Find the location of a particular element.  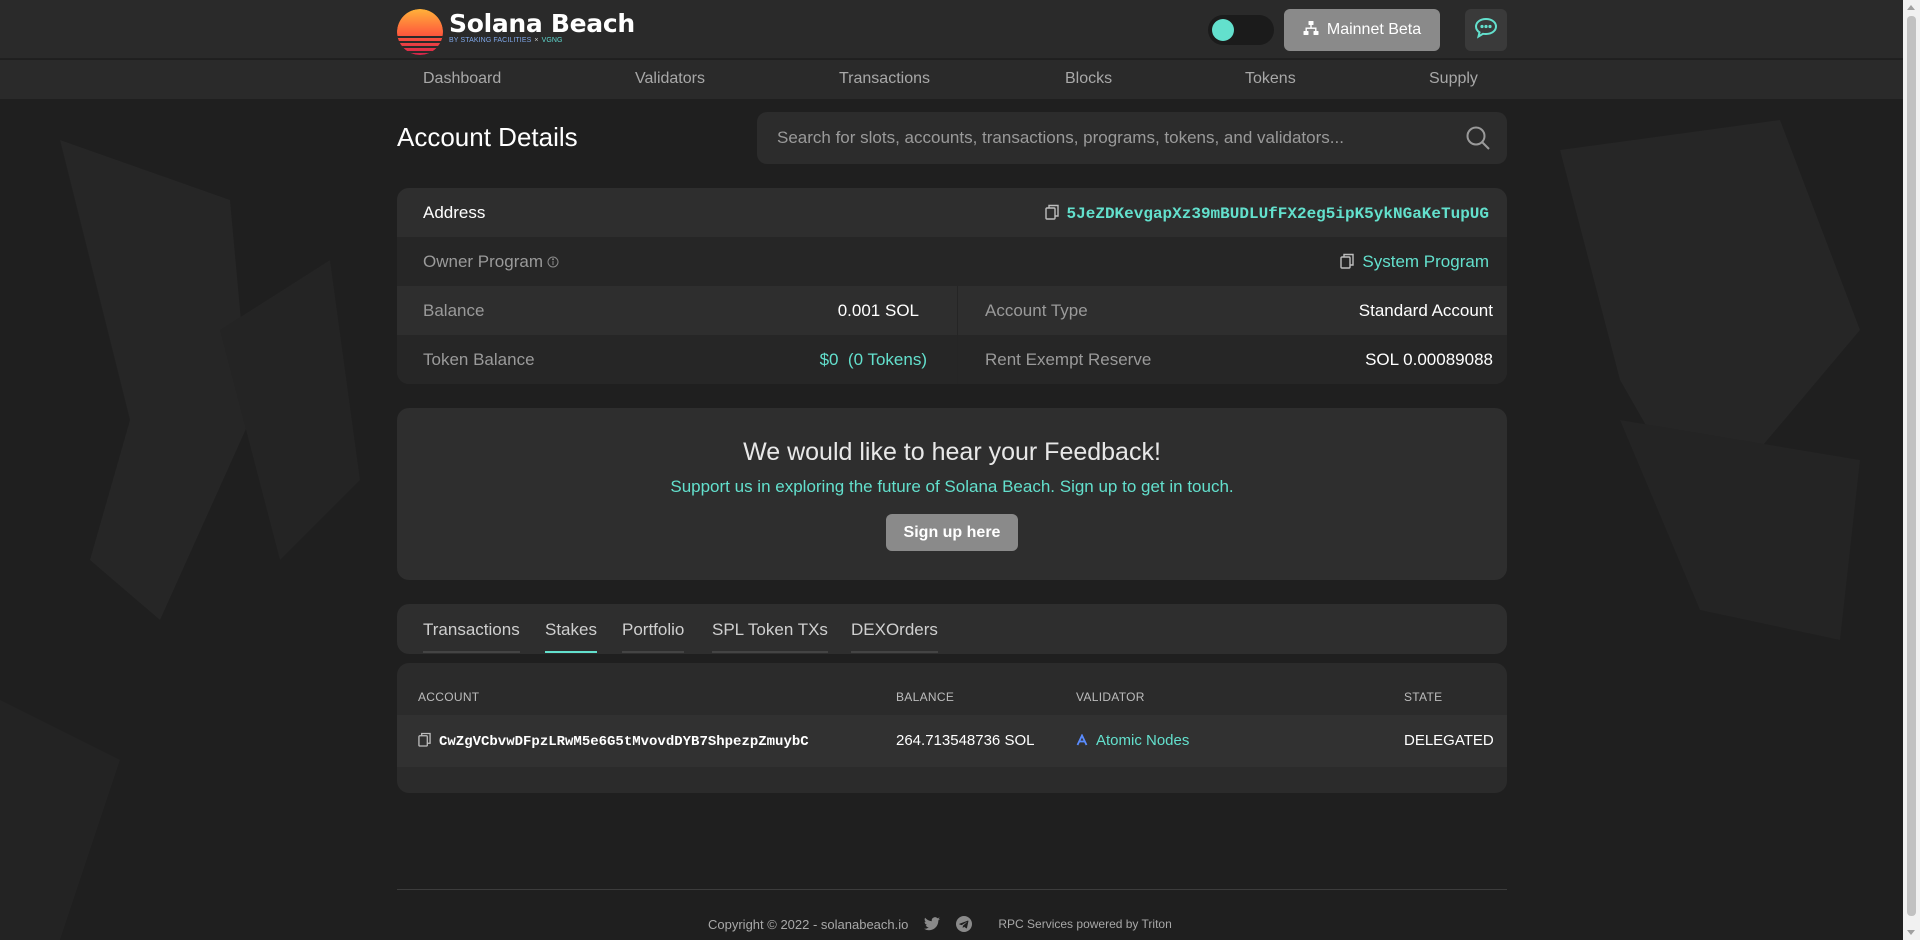

sunset-logo-icon is located at coordinates (420, 32).